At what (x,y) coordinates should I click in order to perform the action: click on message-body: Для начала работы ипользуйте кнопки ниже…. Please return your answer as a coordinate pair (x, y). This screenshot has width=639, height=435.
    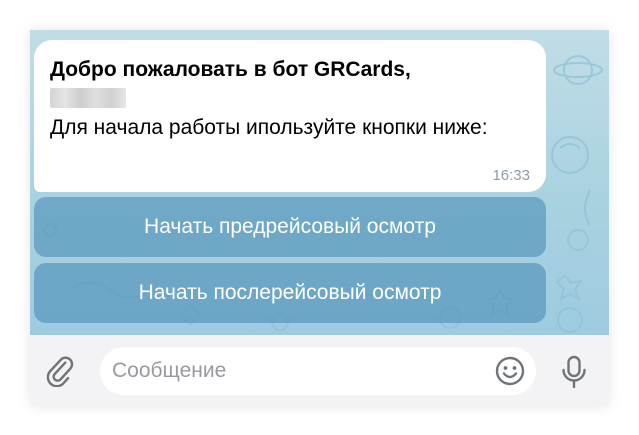
    Looking at the image, I should click on (269, 127).